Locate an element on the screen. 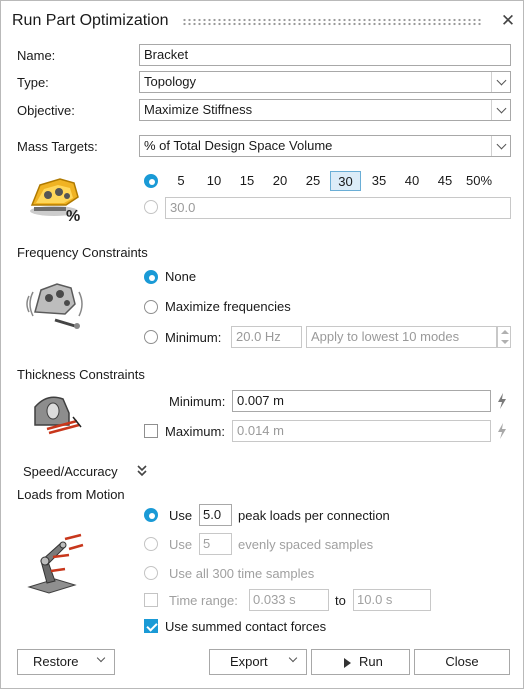  mass-targets-value: % of Total Design Space Volume is located at coordinates (238, 145).